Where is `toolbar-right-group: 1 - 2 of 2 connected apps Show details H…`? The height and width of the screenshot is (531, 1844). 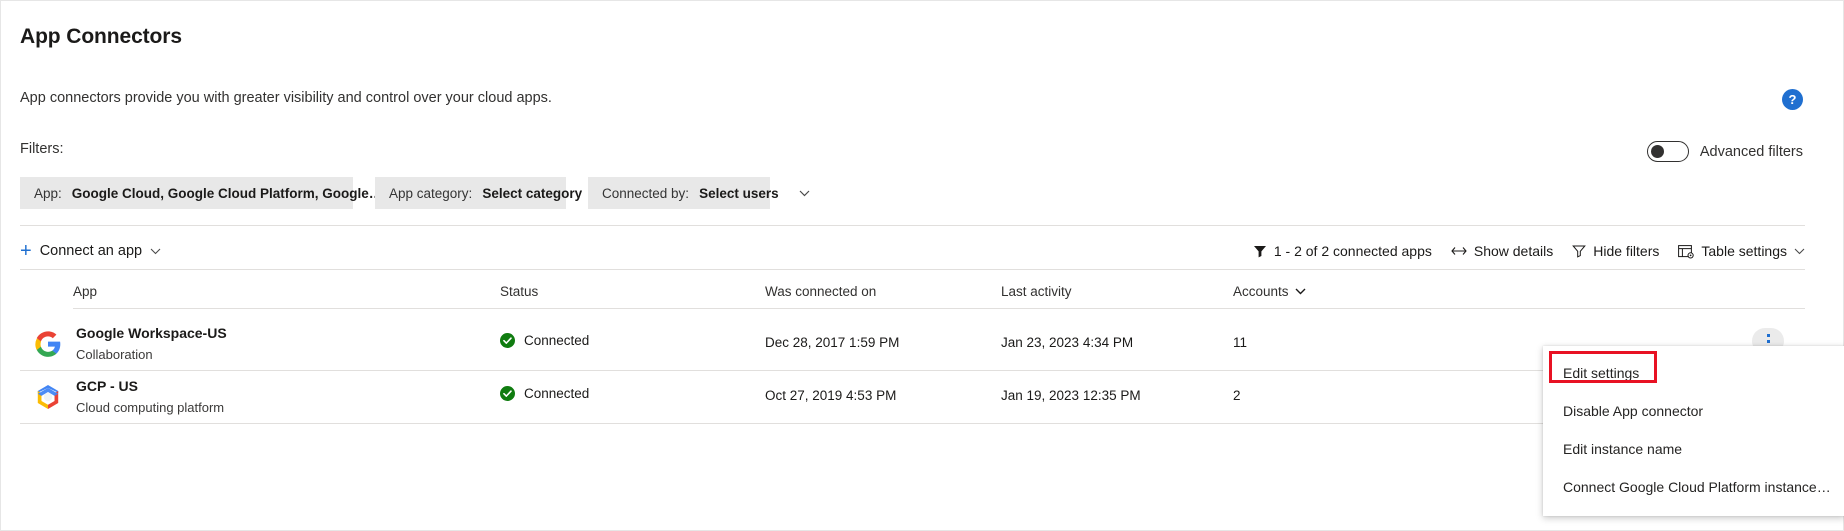 toolbar-right-group: 1 - 2 of 2 connected apps Show details H… is located at coordinates (1529, 251).